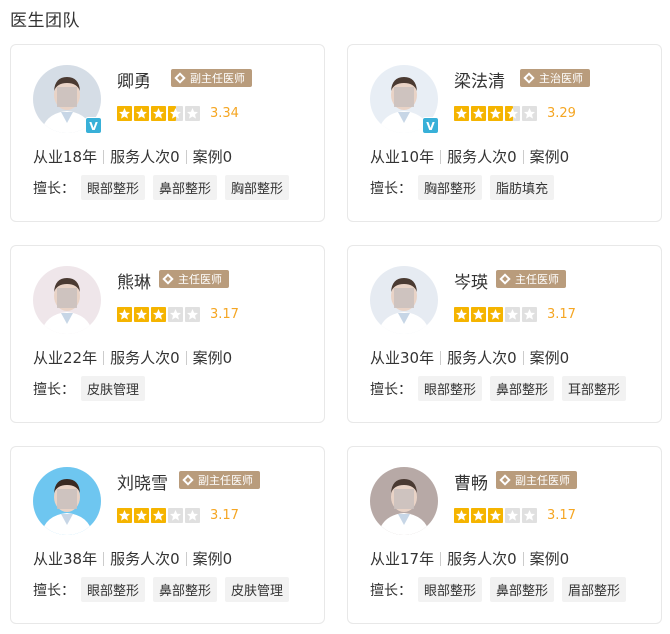  Describe the element at coordinates (134, 280) in the screenshot. I see `doctor-name: 熊琳` at that location.